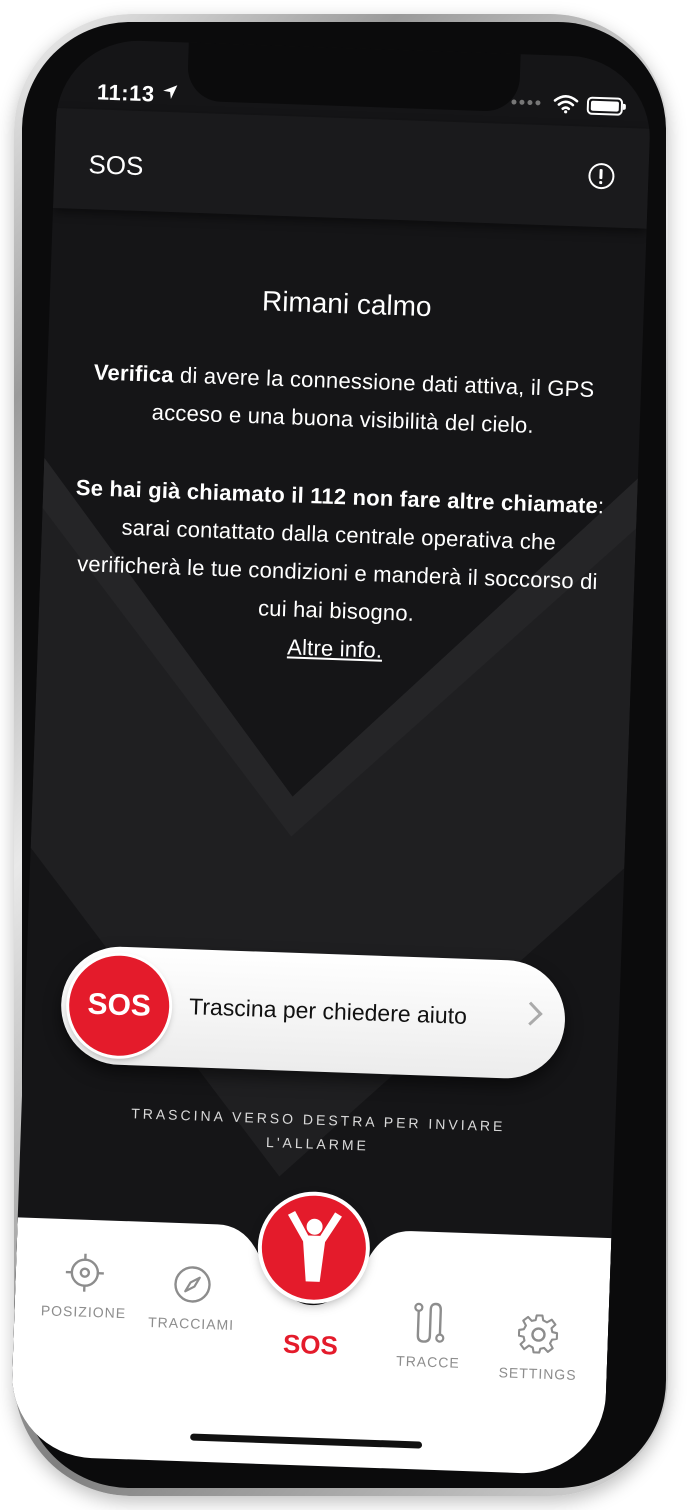 The height and width of the screenshot is (1510, 688). What do you see at coordinates (537, 1373) in the screenshot?
I see `tab-settings-label: SETTINGS` at bounding box center [537, 1373].